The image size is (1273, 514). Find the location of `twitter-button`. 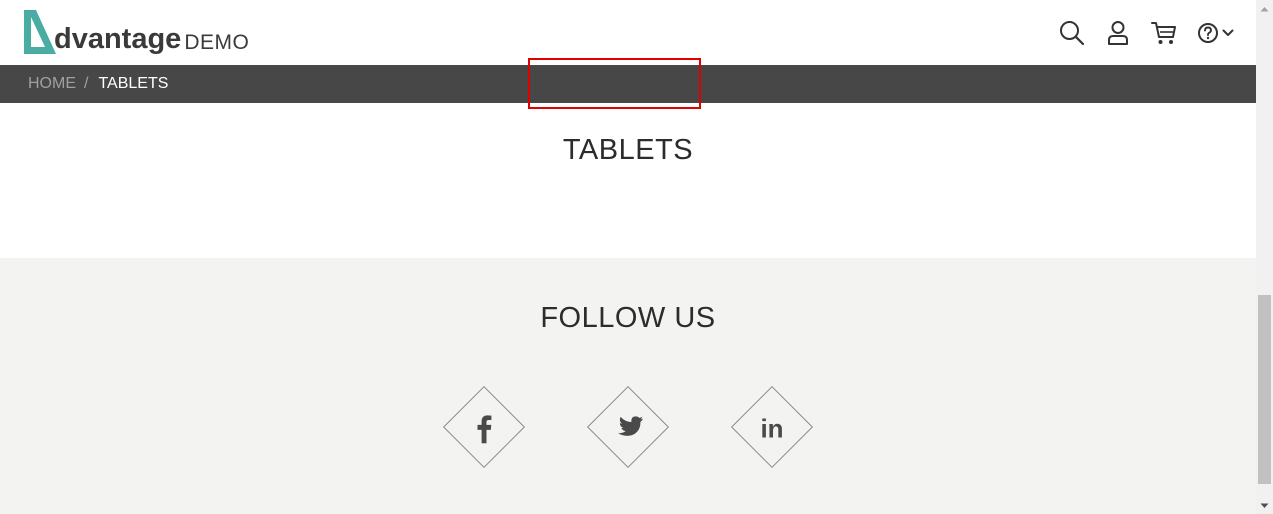

twitter-button is located at coordinates (628, 427).